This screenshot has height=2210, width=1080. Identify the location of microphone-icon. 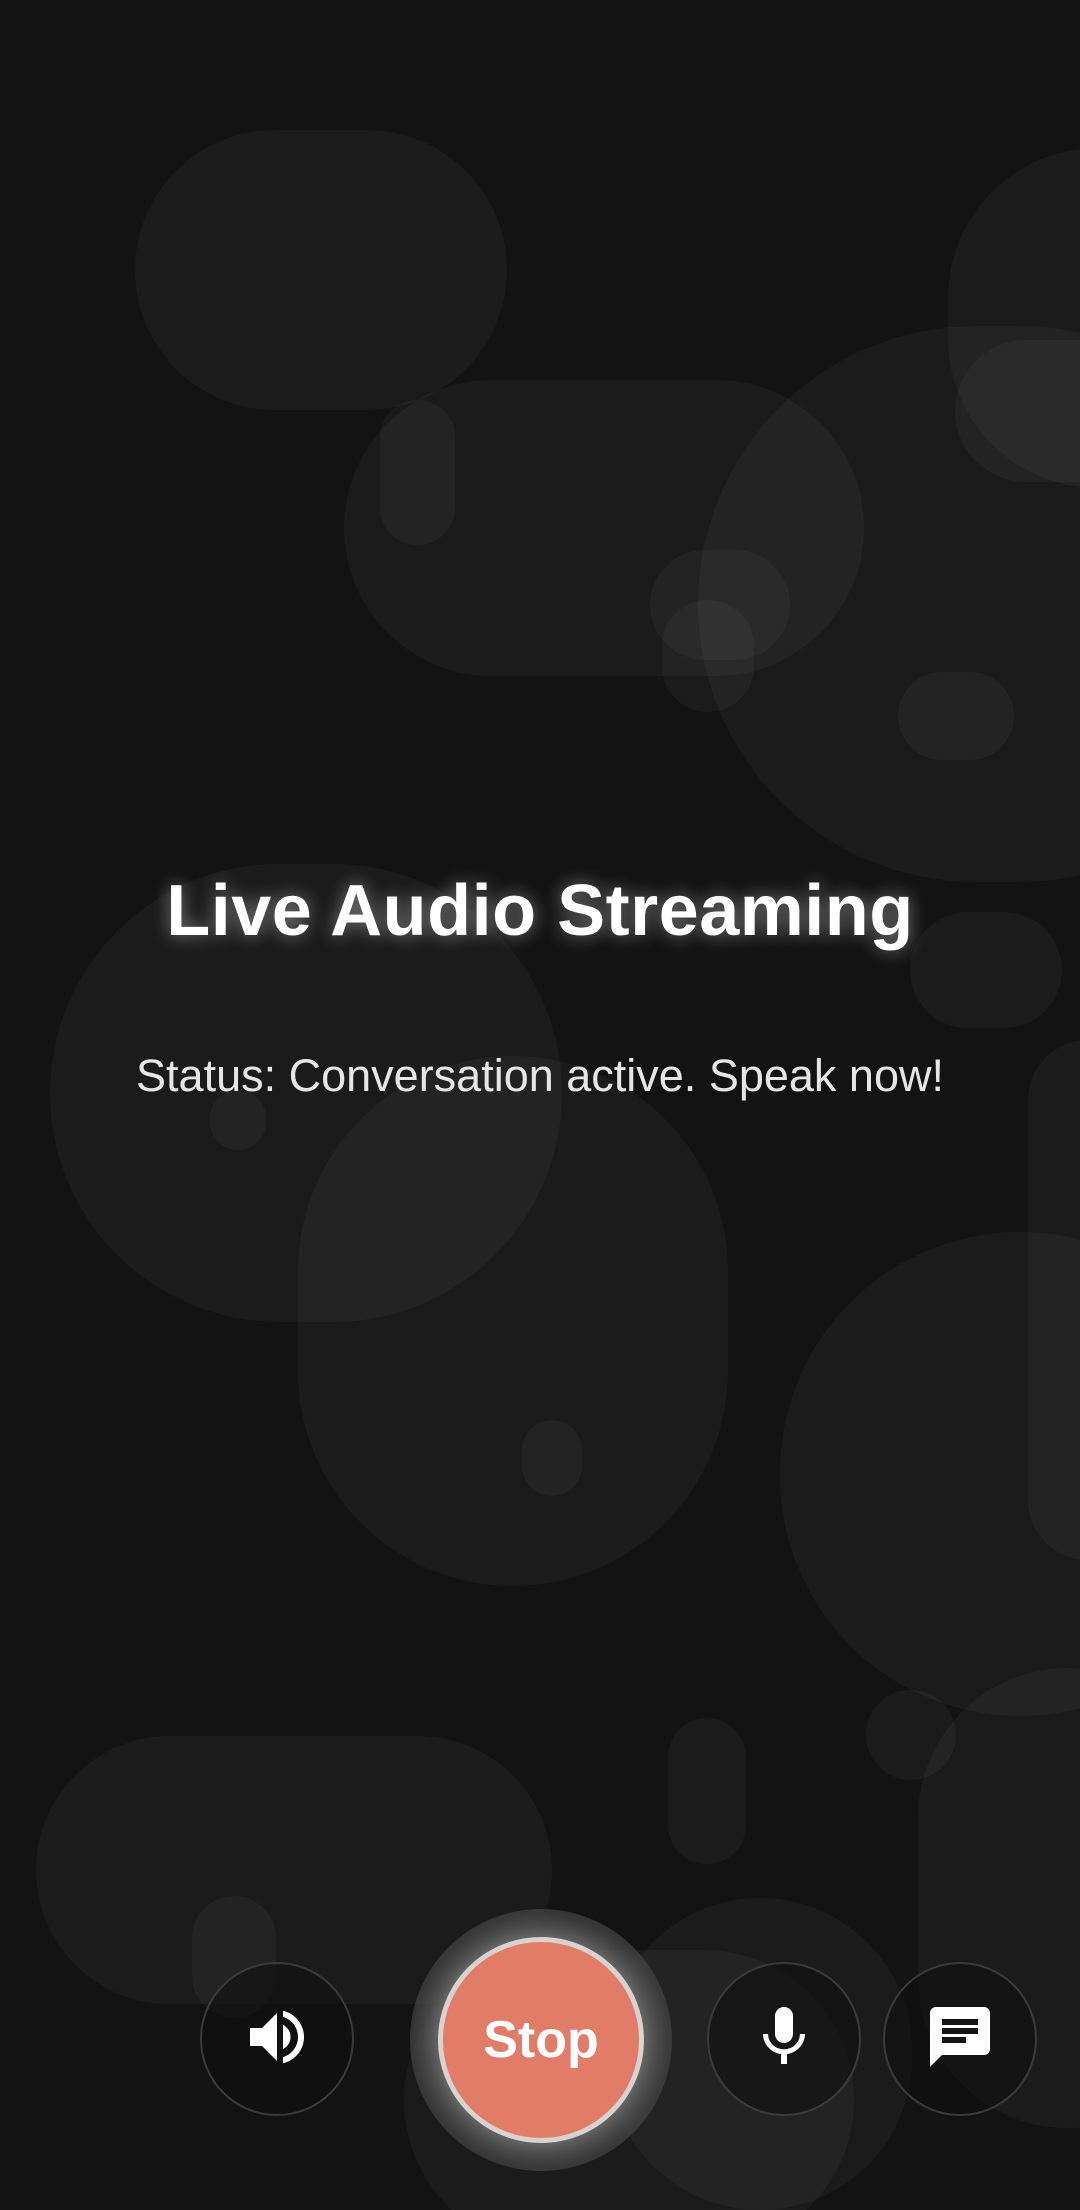
(784, 2039).